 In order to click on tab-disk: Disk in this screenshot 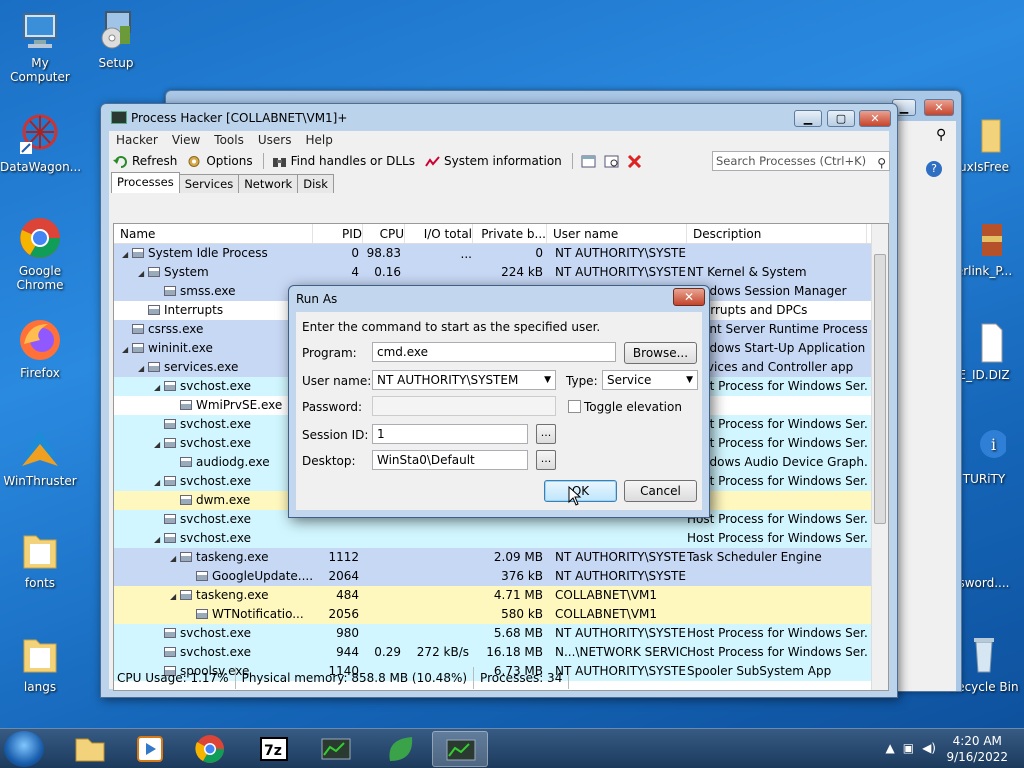, I will do `click(315, 183)`.